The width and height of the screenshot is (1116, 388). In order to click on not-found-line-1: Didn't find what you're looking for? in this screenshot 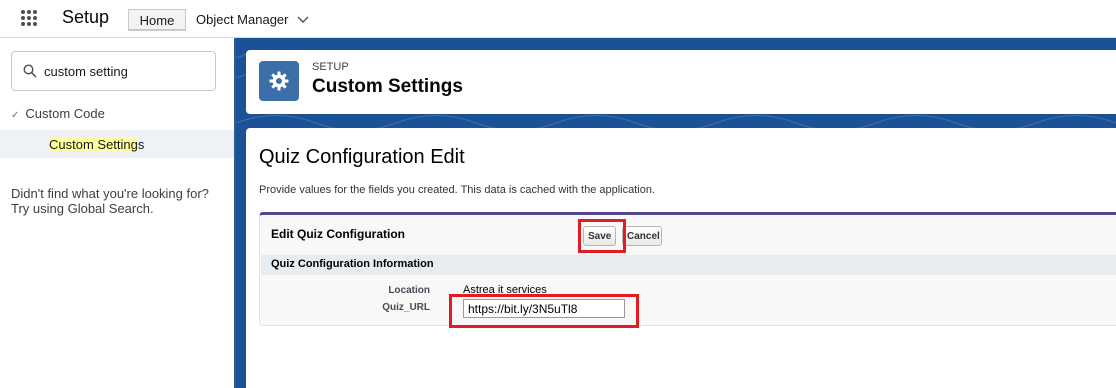, I will do `click(110, 193)`.